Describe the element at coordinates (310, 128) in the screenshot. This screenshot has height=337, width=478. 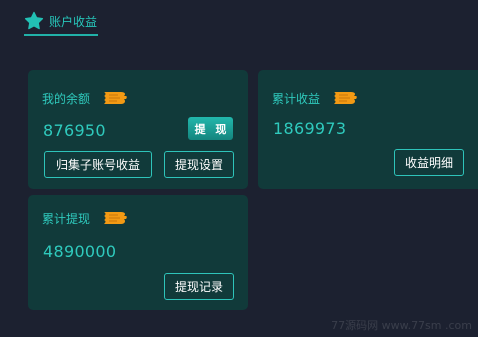
I see `earnings-value: 1869973` at that location.